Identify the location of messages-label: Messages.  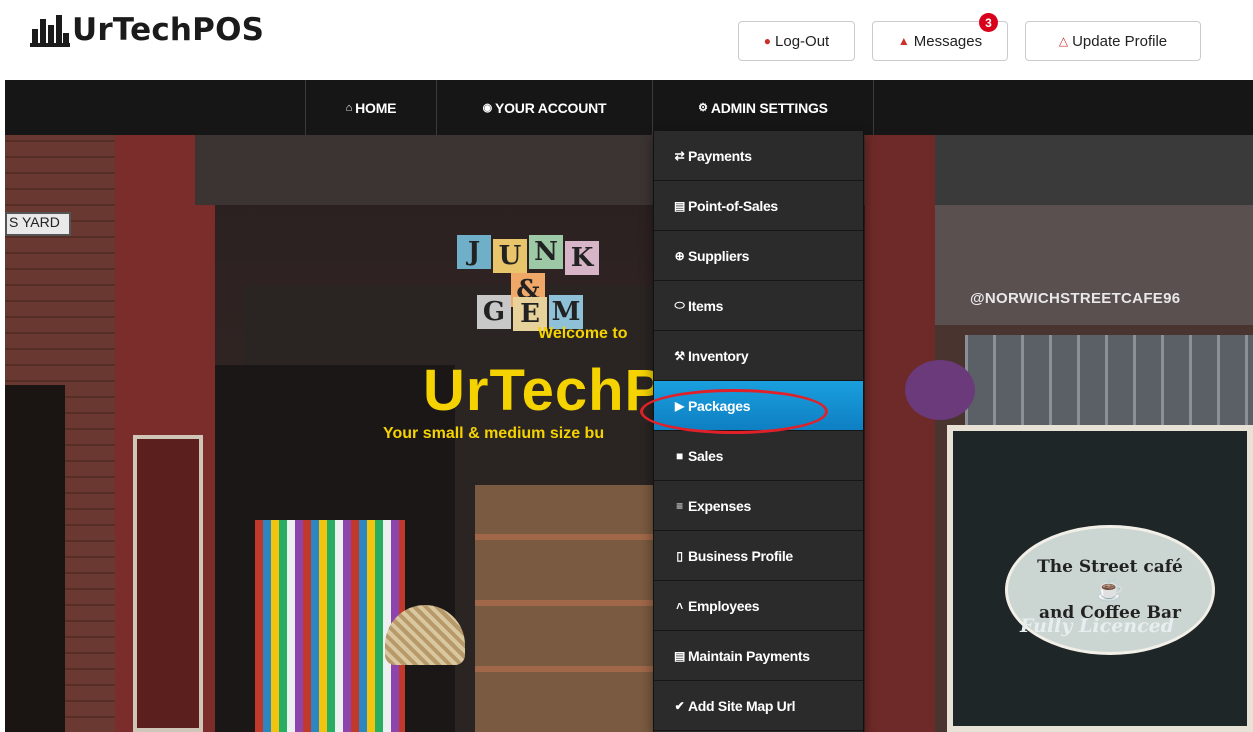
(948, 41).